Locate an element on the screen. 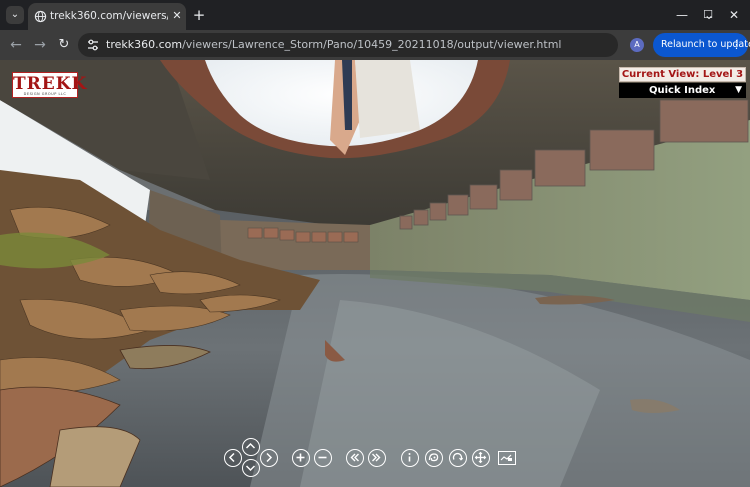 The width and height of the screenshot is (750, 487). site-settings-icon is located at coordinates (93, 45).